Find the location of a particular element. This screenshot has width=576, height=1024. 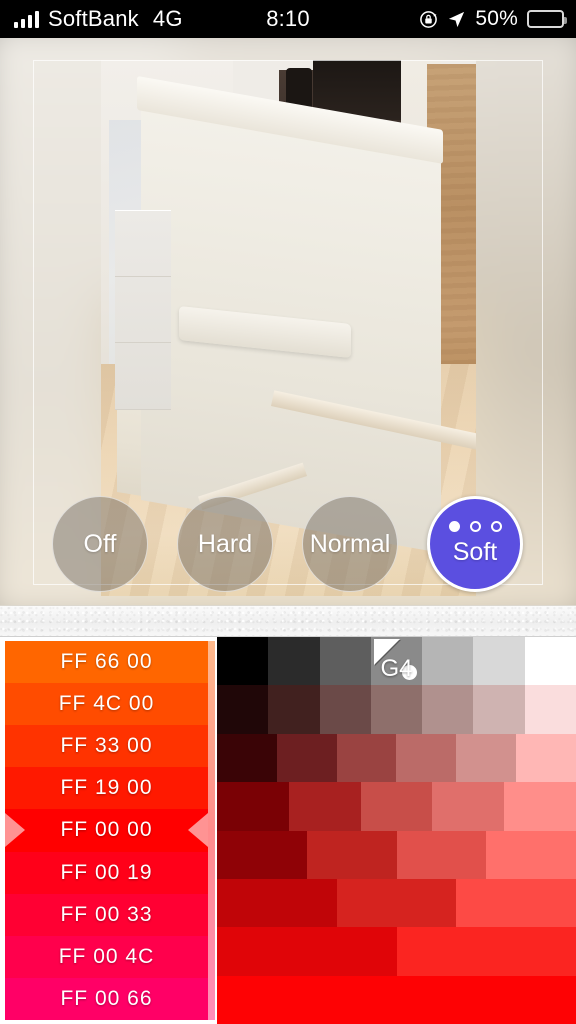

mode-button-off: Off is located at coordinates (100, 544).